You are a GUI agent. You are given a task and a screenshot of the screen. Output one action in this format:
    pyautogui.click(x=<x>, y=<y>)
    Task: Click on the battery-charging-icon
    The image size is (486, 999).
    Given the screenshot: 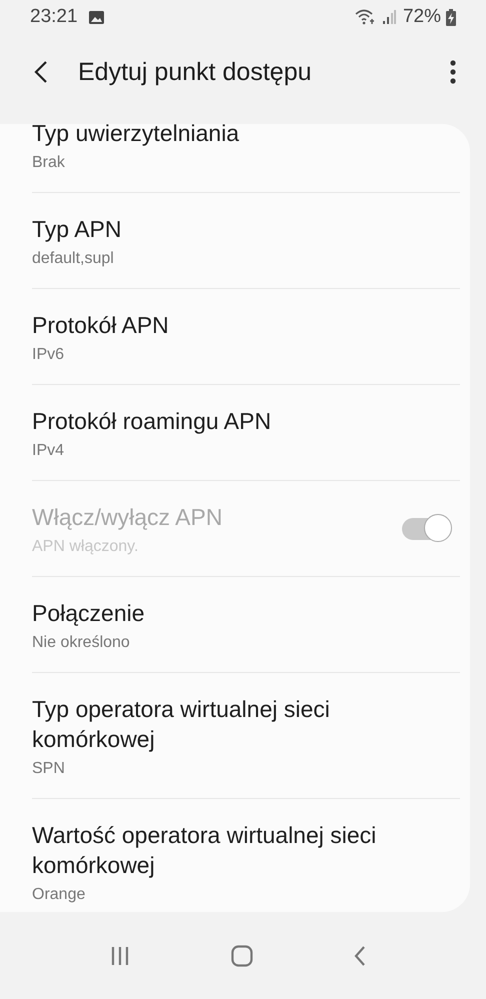 What is the action you would take?
    pyautogui.click(x=451, y=17)
    